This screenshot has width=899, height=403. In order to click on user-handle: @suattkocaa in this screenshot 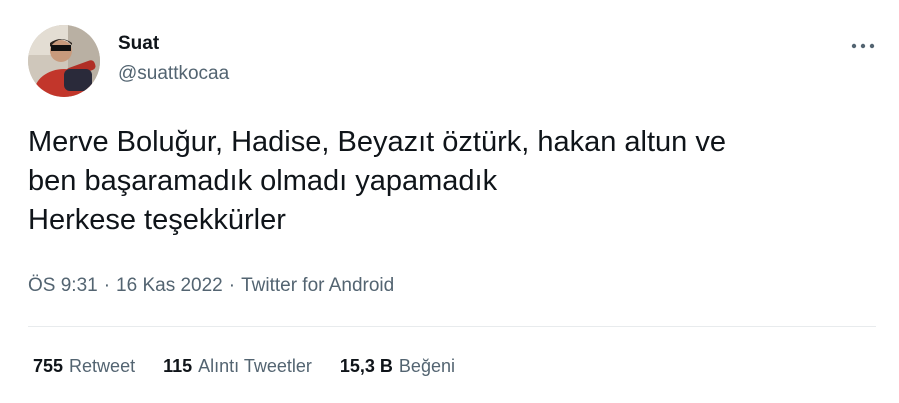, I will do `click(173, 74)`.